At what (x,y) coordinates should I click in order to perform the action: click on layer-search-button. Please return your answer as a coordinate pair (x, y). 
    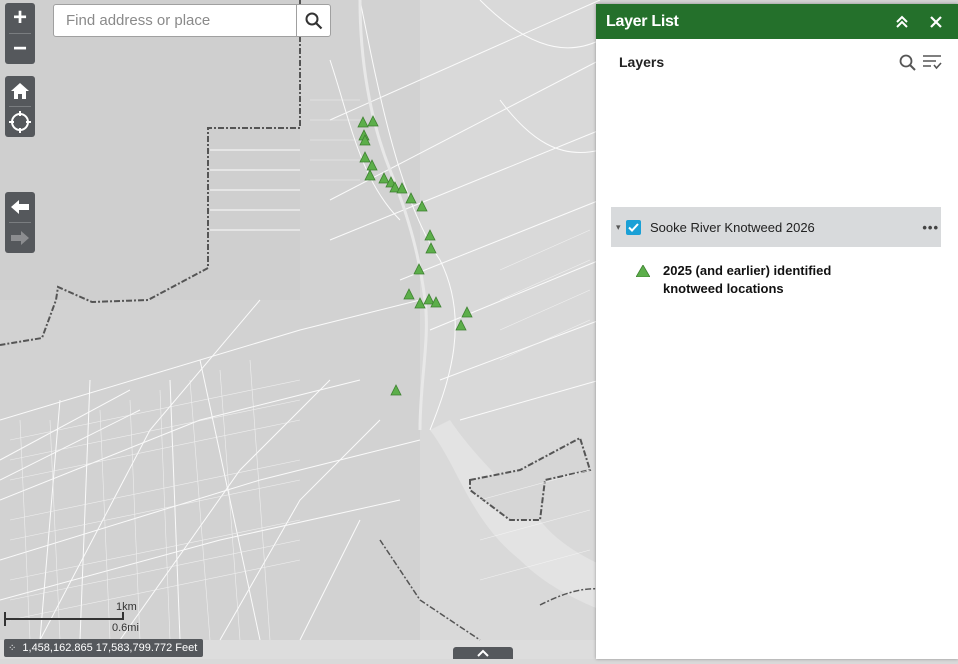
    Looking at the image, I should click on (907, 62).